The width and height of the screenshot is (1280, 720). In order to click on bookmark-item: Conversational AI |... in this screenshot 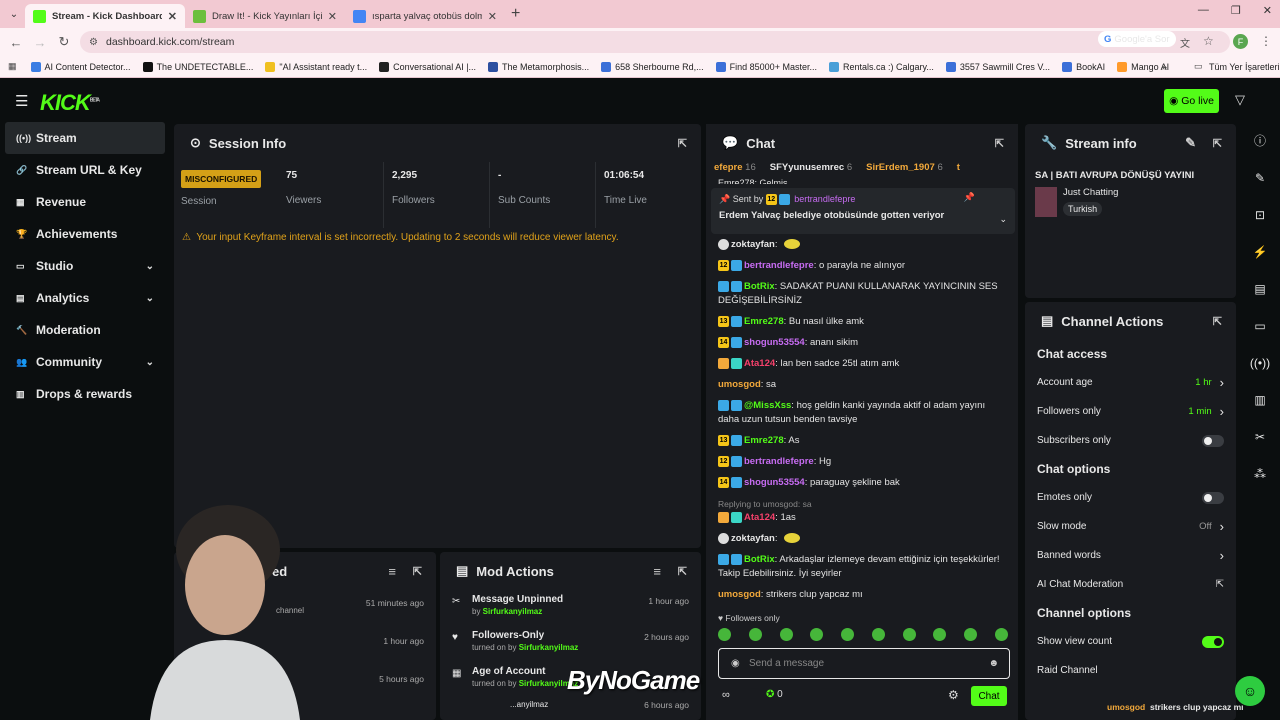, I will do `click(427, 66)`.